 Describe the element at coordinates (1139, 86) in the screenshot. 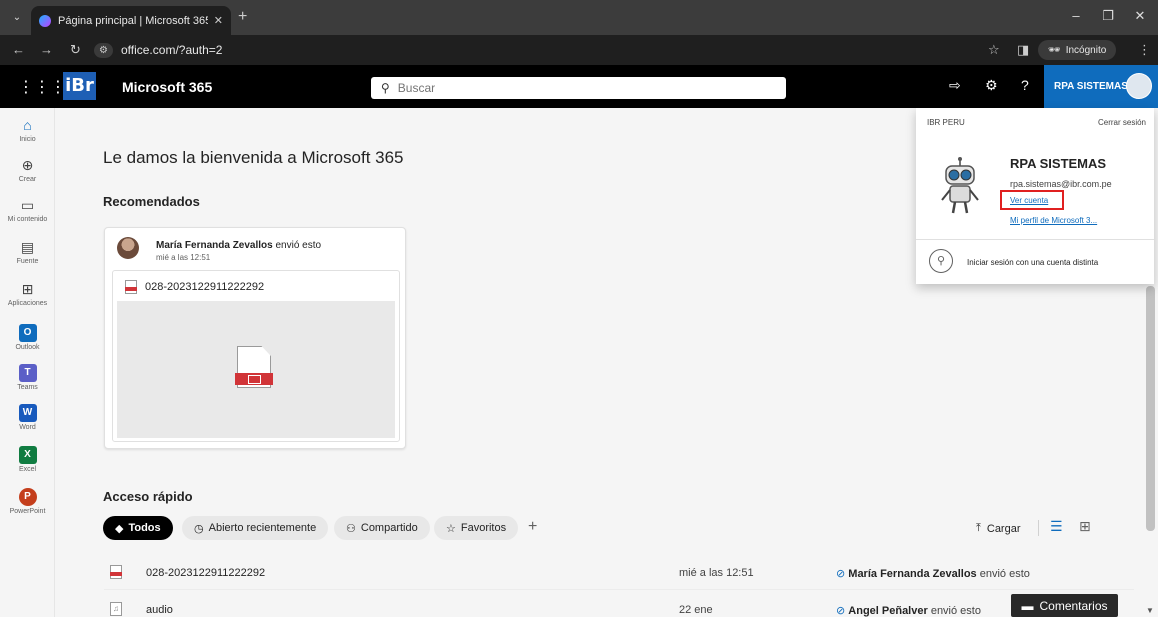

I see `account-avatar` at that location.